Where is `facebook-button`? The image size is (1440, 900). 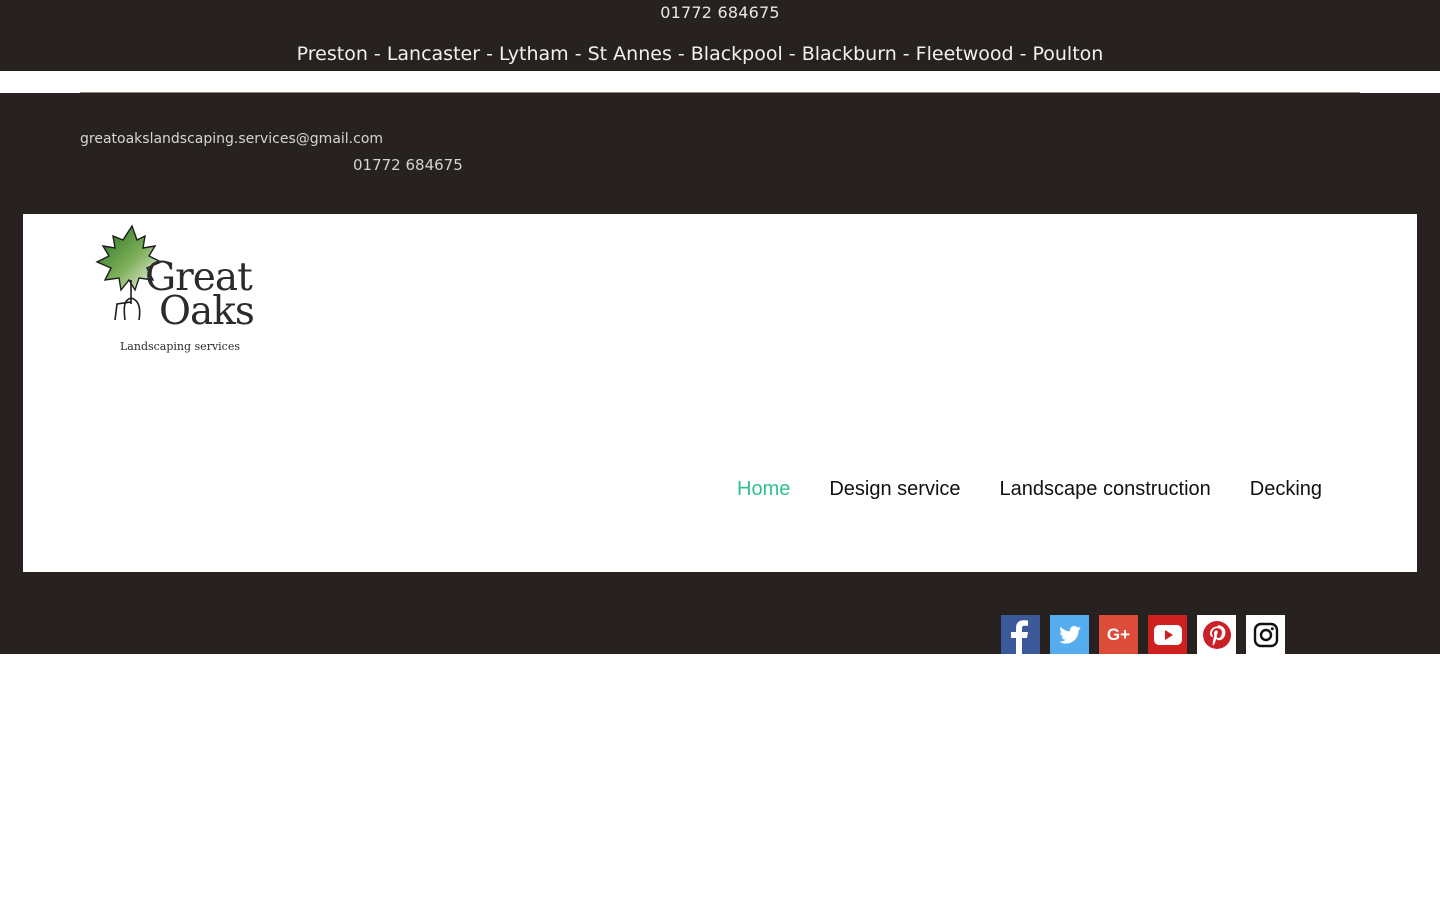 facebook-button is located at coordinates (1020, 634).